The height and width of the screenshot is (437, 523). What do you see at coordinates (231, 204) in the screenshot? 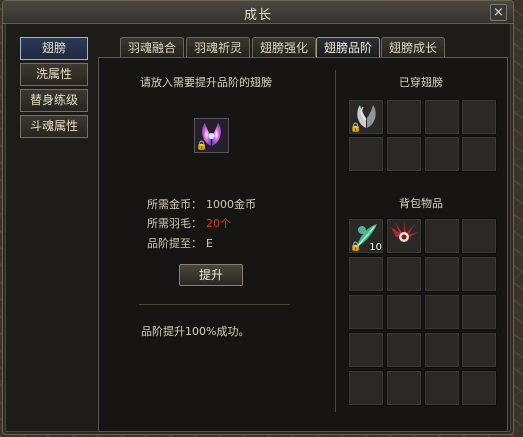
I see `gold-required-value: 1000金币` at bounding box center [231, 204].